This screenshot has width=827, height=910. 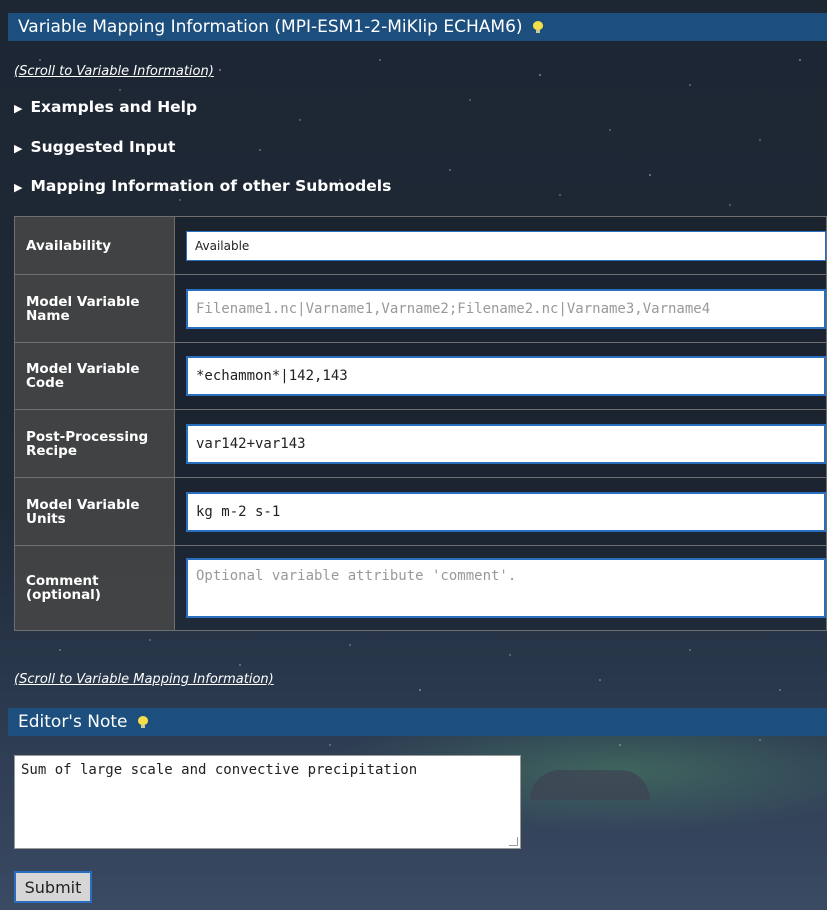 I want to click on table-row: Model Variable Units kg m-2 s-1, so click(x=420, y=511).